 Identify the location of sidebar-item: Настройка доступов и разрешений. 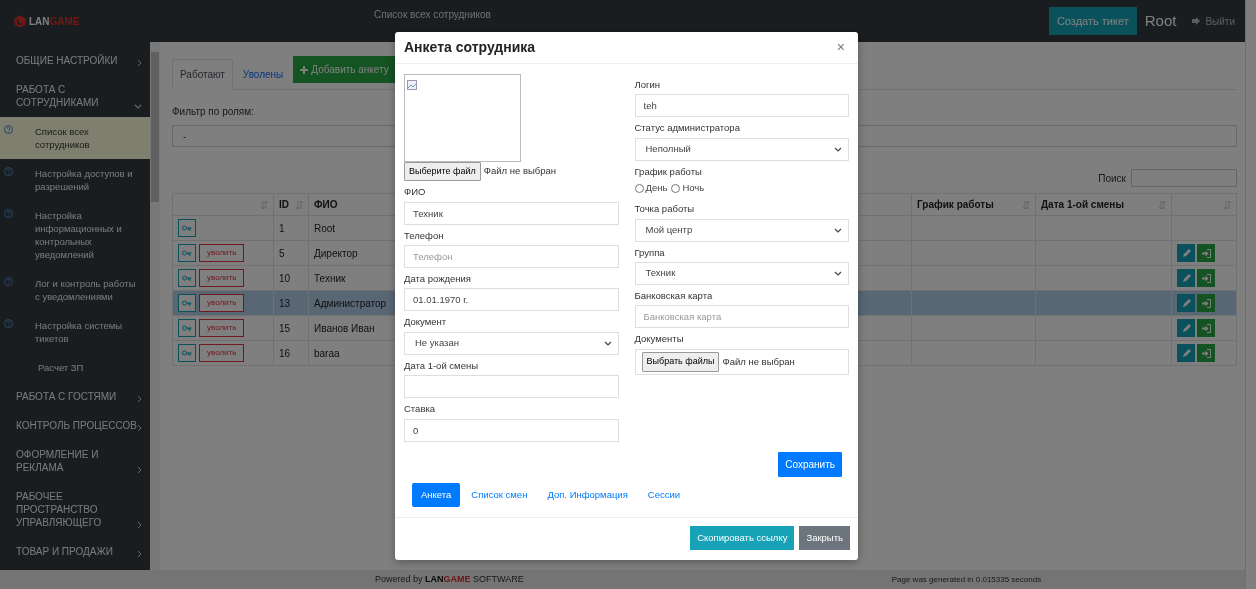
(75, 180).